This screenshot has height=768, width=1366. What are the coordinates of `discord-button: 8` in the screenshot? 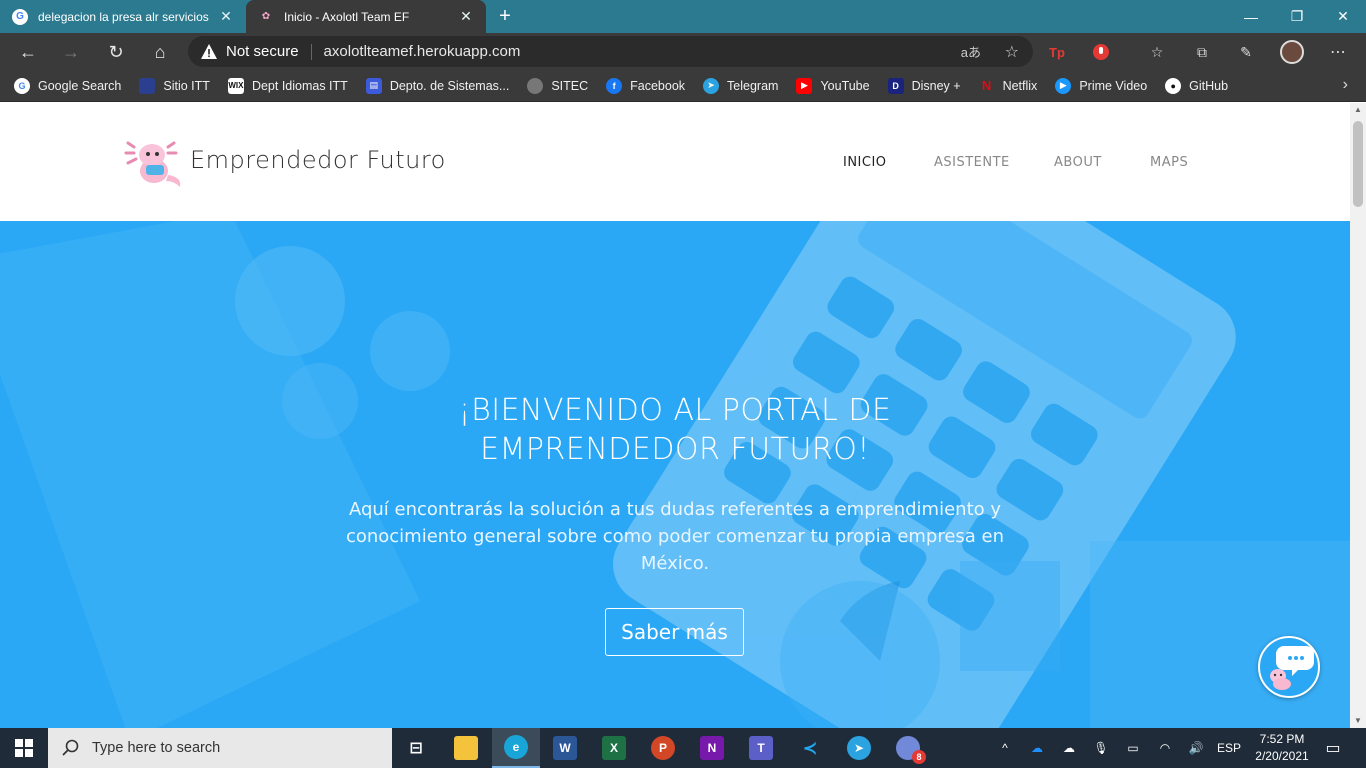 It's located at (908, 748).